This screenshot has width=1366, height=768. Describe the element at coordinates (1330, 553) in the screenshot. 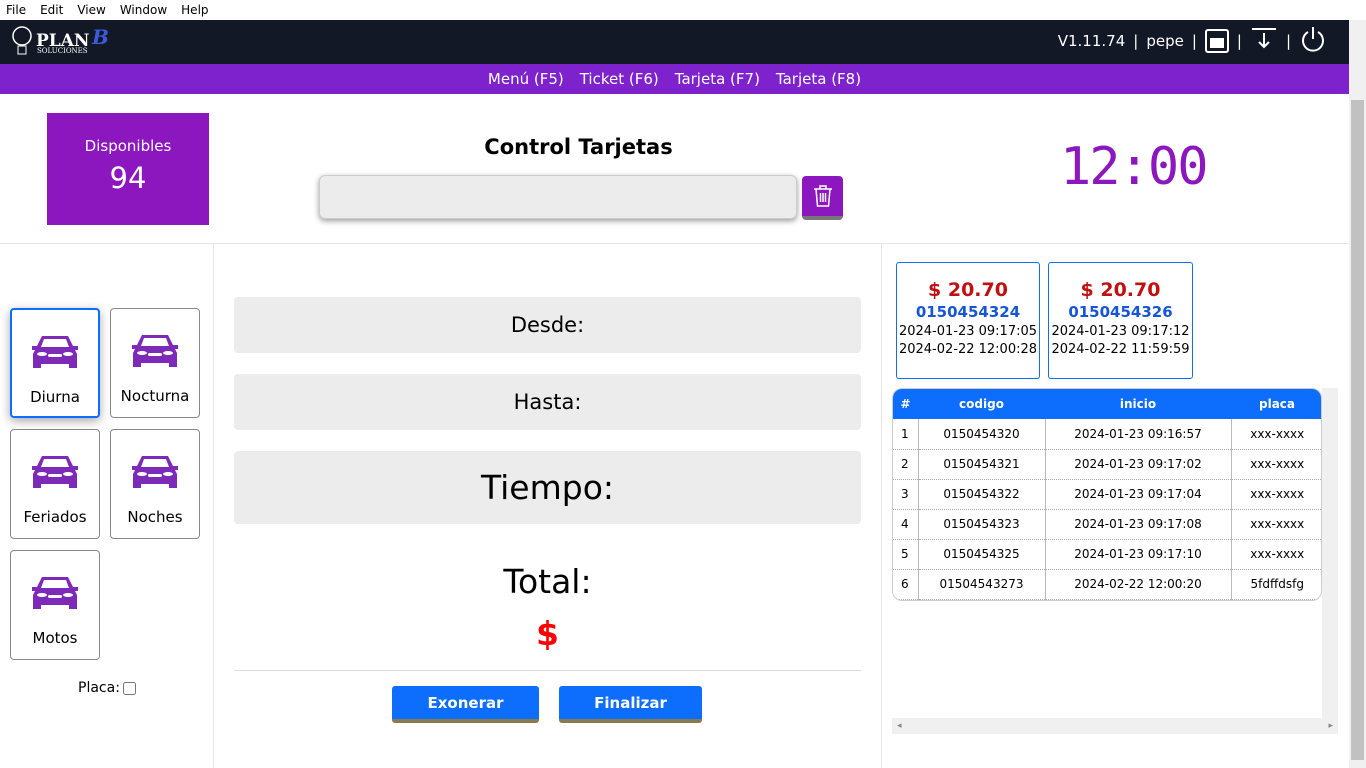

I see `table-vertical-scrollbar` at that location.